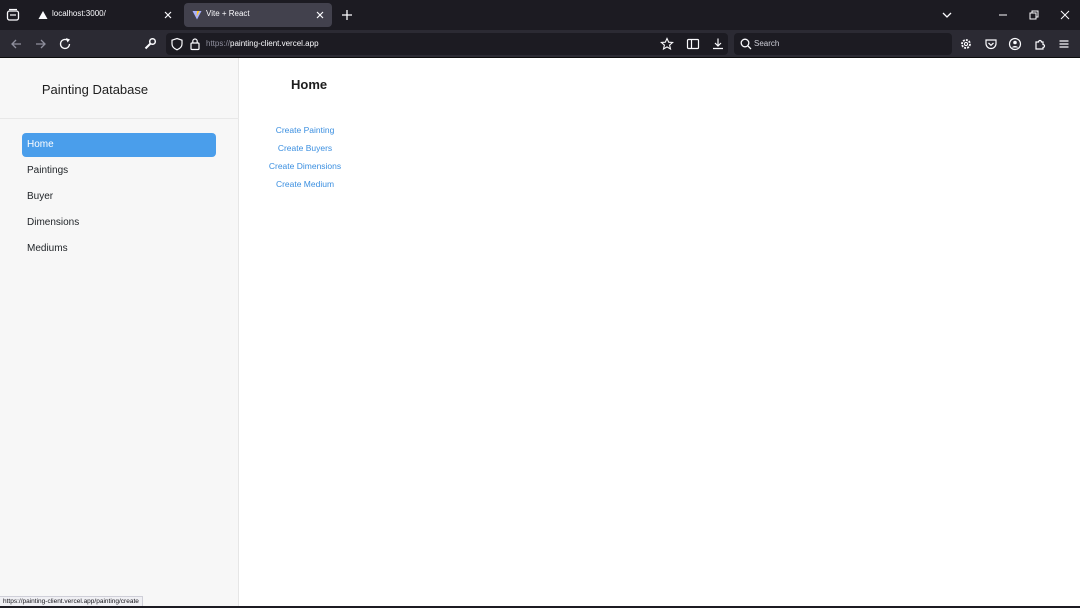 The width and height of the screenshot is (1080, 608). Describe the element at coordinates (177, 44) in the screenshot. I see `shield-icon` at that location.